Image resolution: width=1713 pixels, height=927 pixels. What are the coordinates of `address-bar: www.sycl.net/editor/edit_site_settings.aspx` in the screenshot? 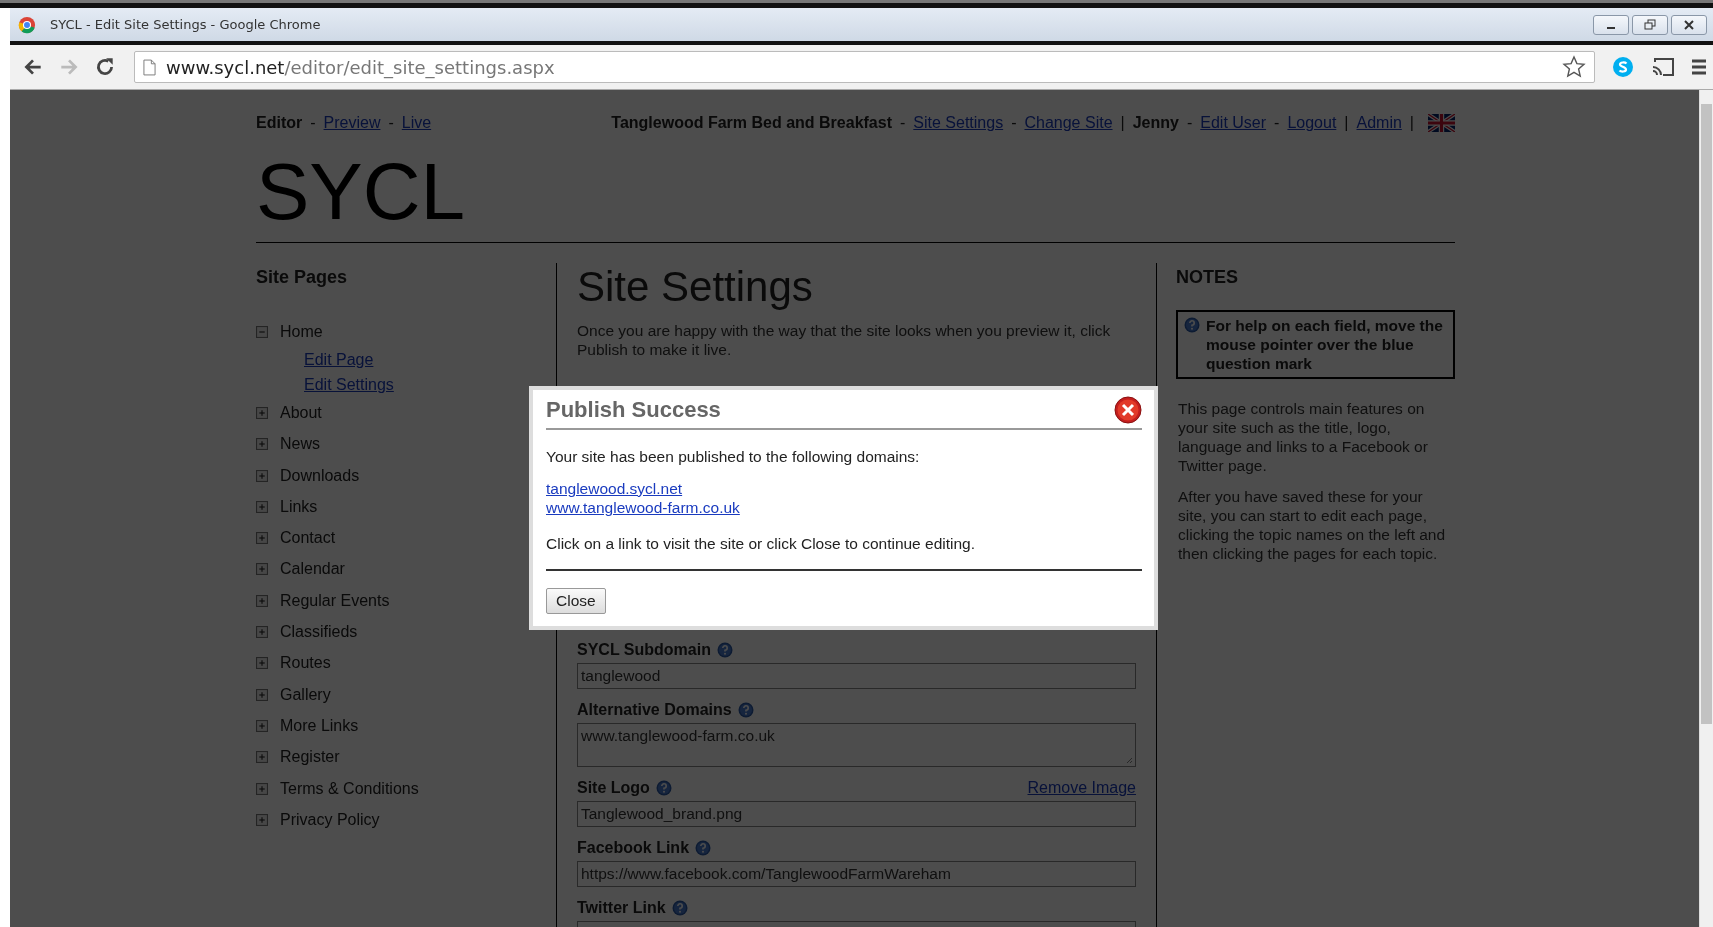 It's located at (864, 67).